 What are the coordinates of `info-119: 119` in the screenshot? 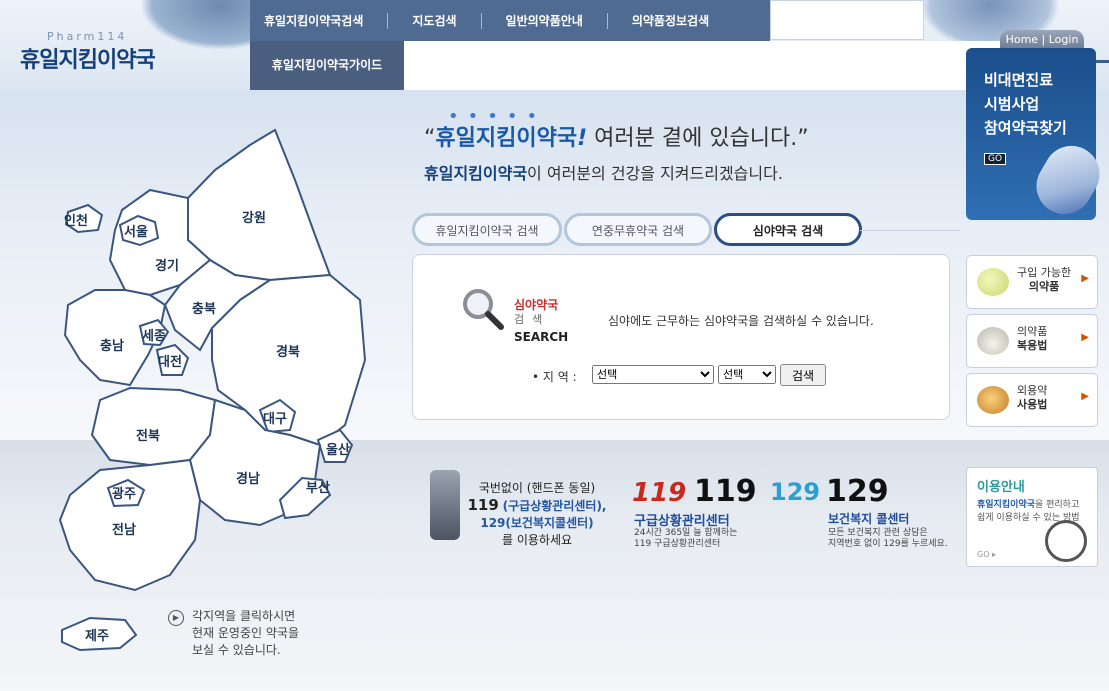 It's located at (483, 505).